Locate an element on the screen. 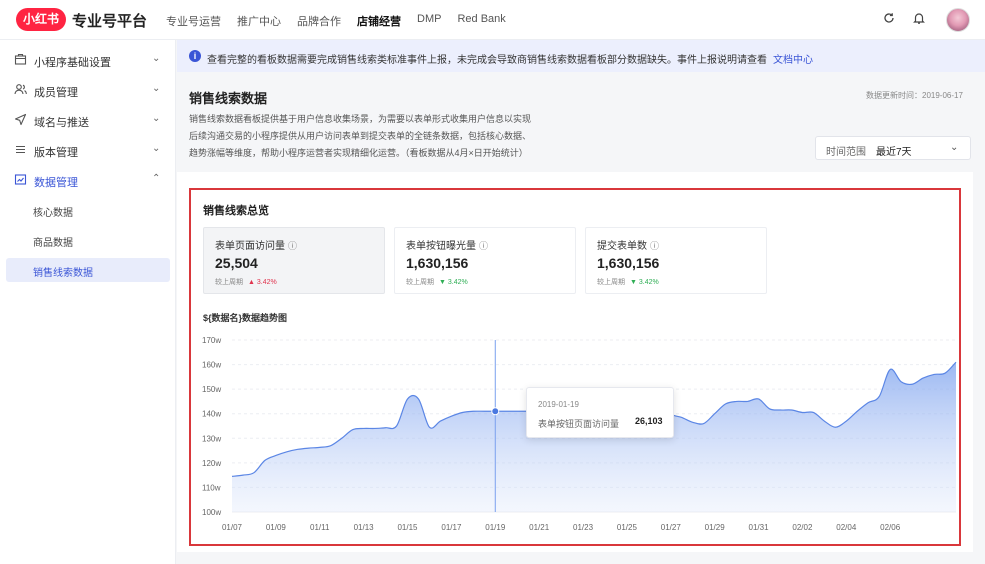  page-title: 销售线索数据 is located at coordinates (228, 98).